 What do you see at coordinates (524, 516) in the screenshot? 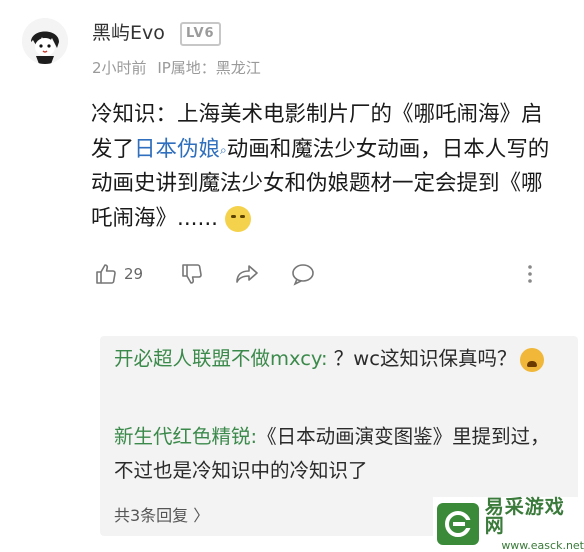
I see `watermark-name: 易采游戏网` at bounding box center [524, 516].